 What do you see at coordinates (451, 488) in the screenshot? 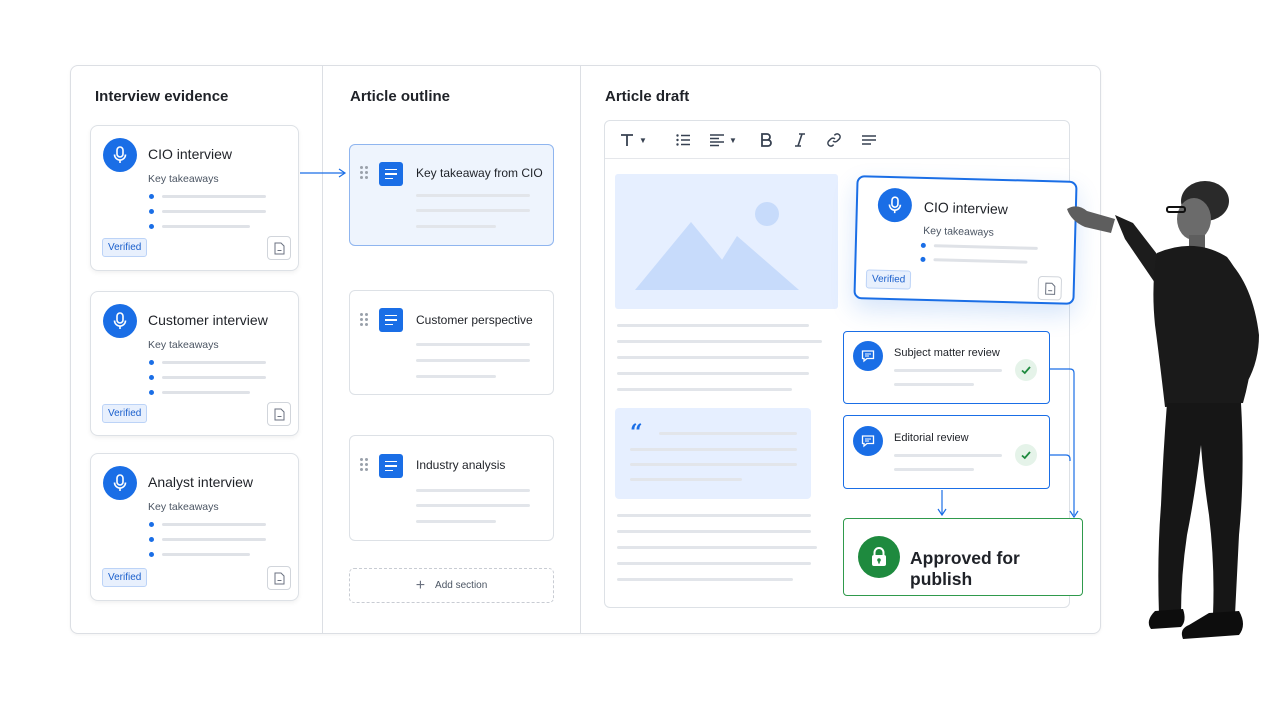
I see `outline-section-industry: Industry analysis` at bounding box center [451, 488].